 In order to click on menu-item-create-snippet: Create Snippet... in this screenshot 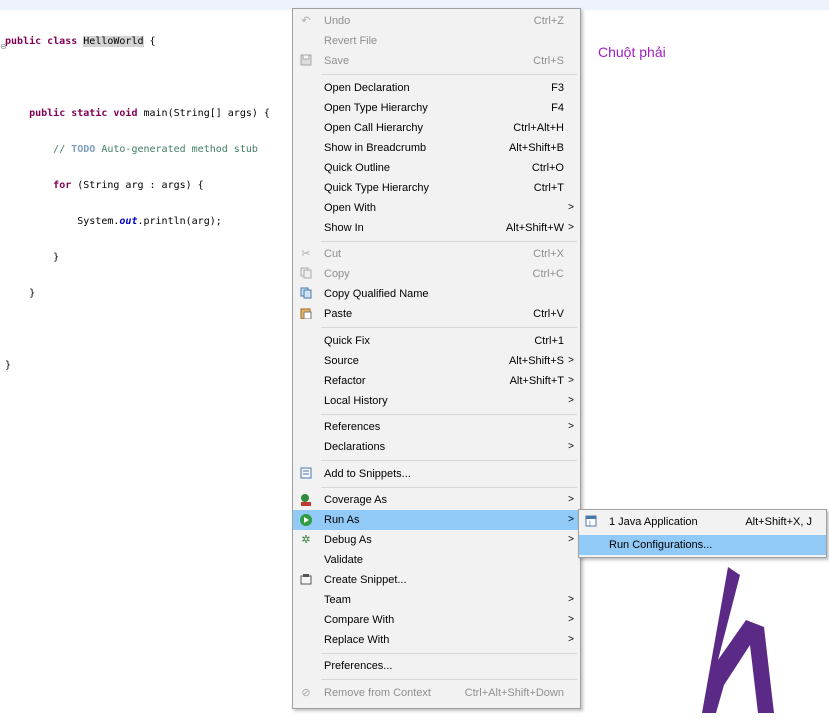, I will do `click(436, 580)`.